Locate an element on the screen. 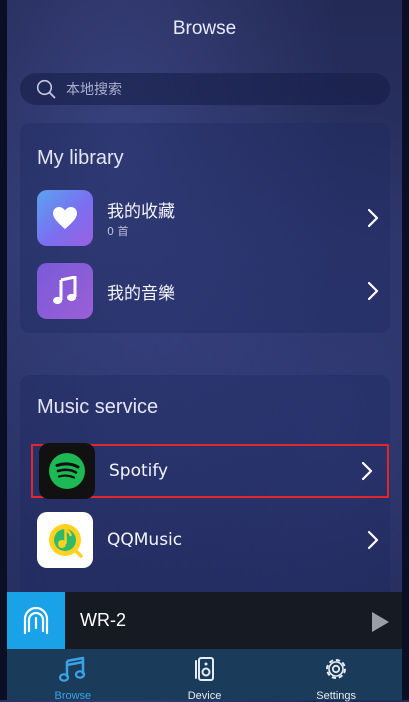  spotify-icon is located at coordinates (67, 471).